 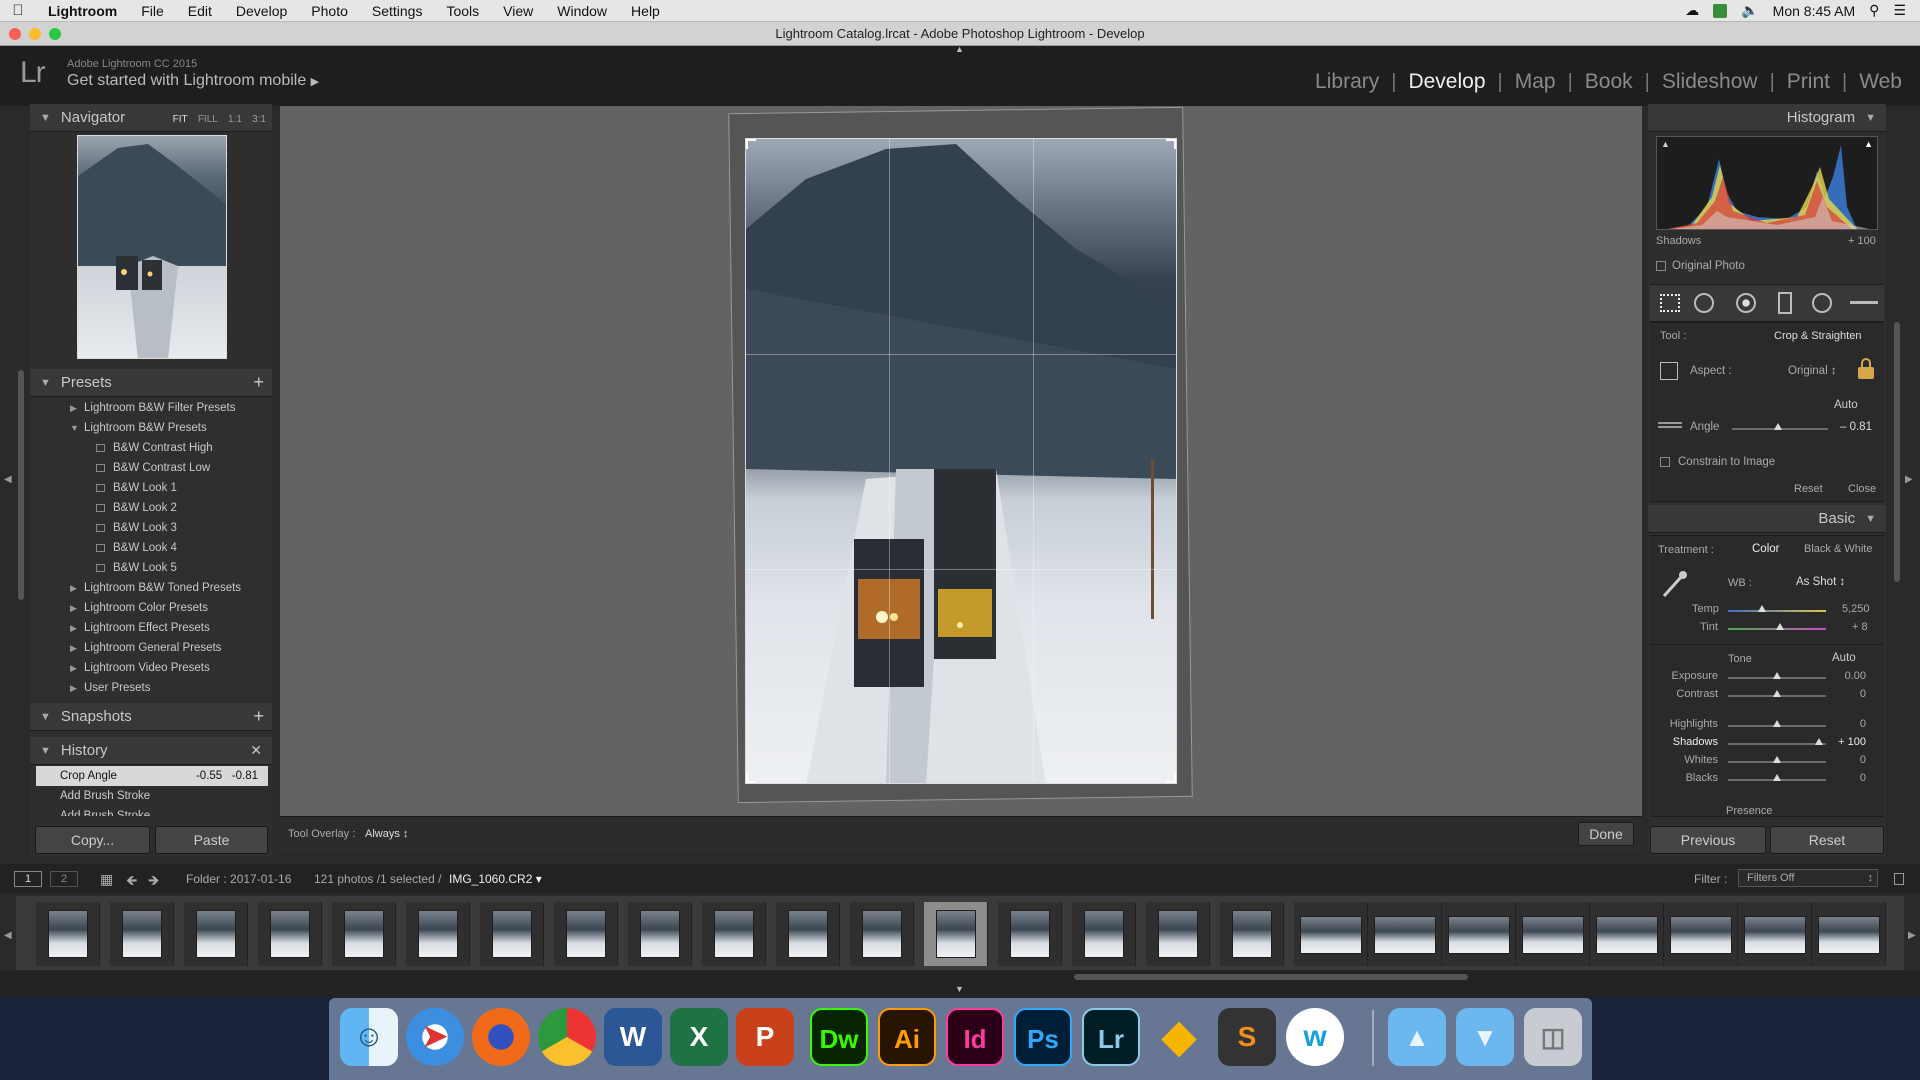 I want to click on tone-value-contrast: 0, so click(x=1863, y=694).